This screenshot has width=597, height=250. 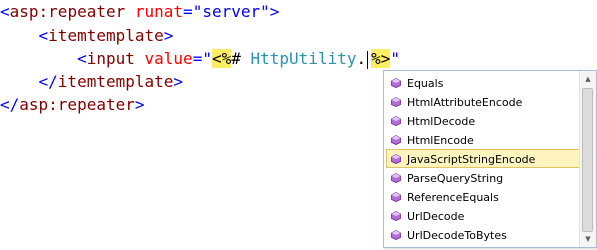 I want to click on scrollbar-thumb, so click(x=587, y=160).